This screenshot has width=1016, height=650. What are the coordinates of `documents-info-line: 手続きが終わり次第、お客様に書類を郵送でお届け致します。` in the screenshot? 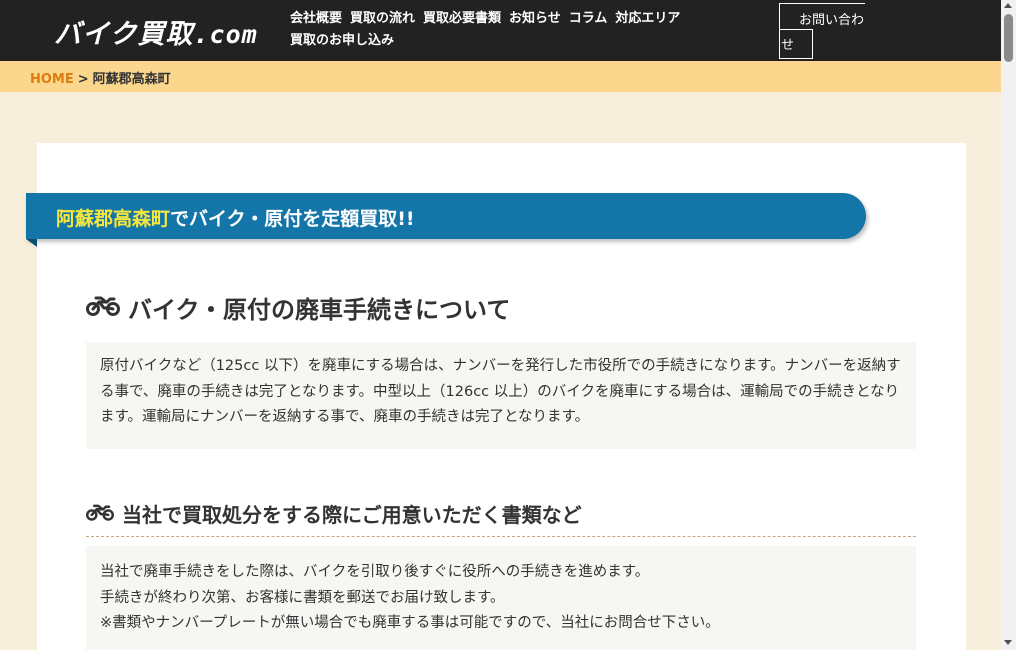 It's located at (302, 597).